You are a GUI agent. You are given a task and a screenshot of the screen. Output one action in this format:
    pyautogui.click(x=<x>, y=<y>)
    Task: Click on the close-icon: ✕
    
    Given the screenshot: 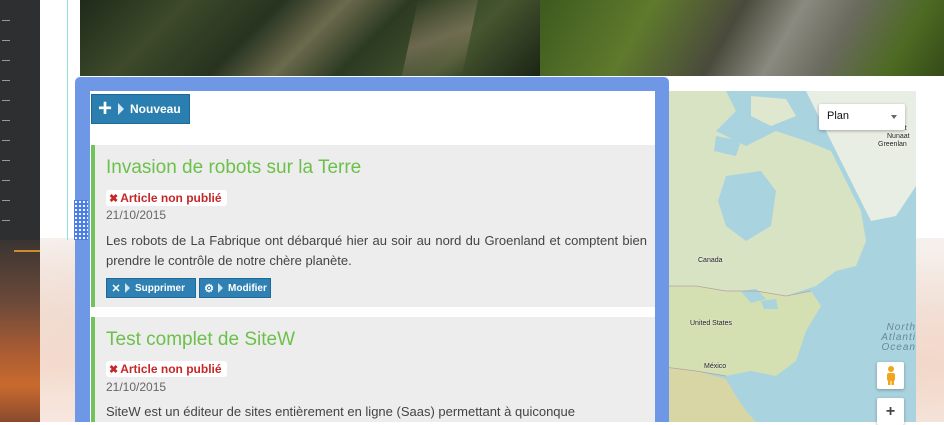 What is the action you would take?
    pyautogui.click(x=116, y=288)
    